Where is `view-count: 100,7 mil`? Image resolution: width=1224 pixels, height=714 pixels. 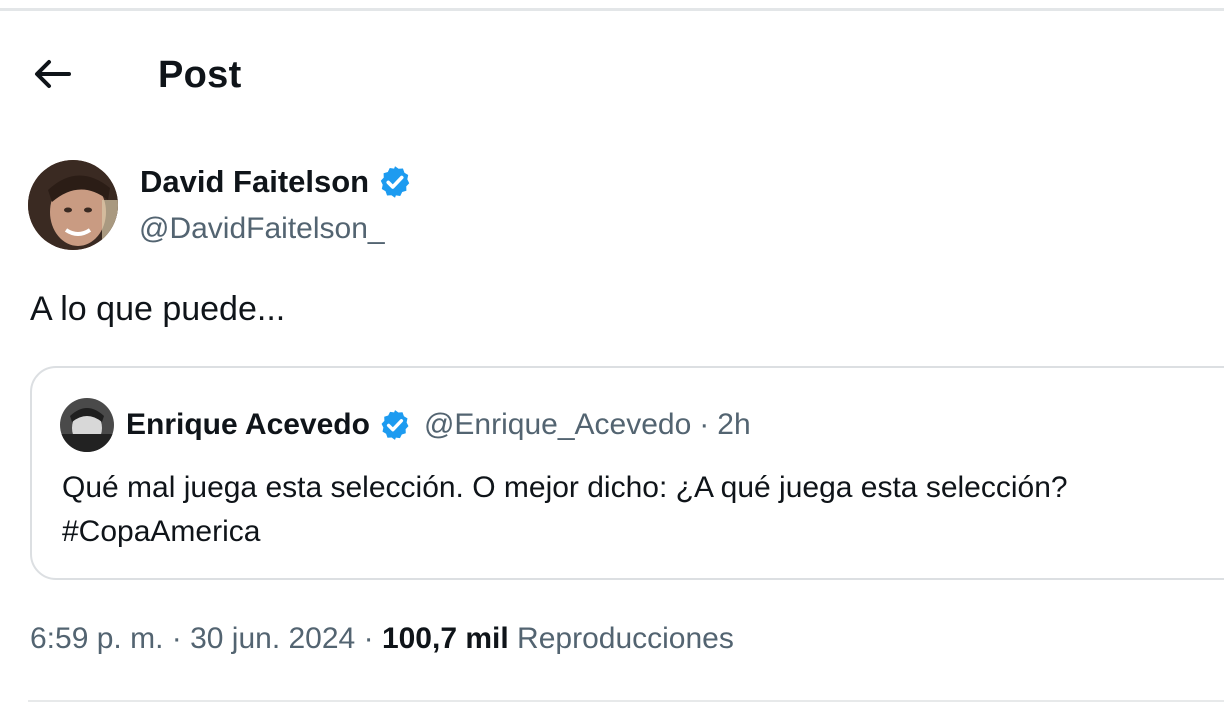 view-count: 100,7 mil is located at coordinates (445, 638).